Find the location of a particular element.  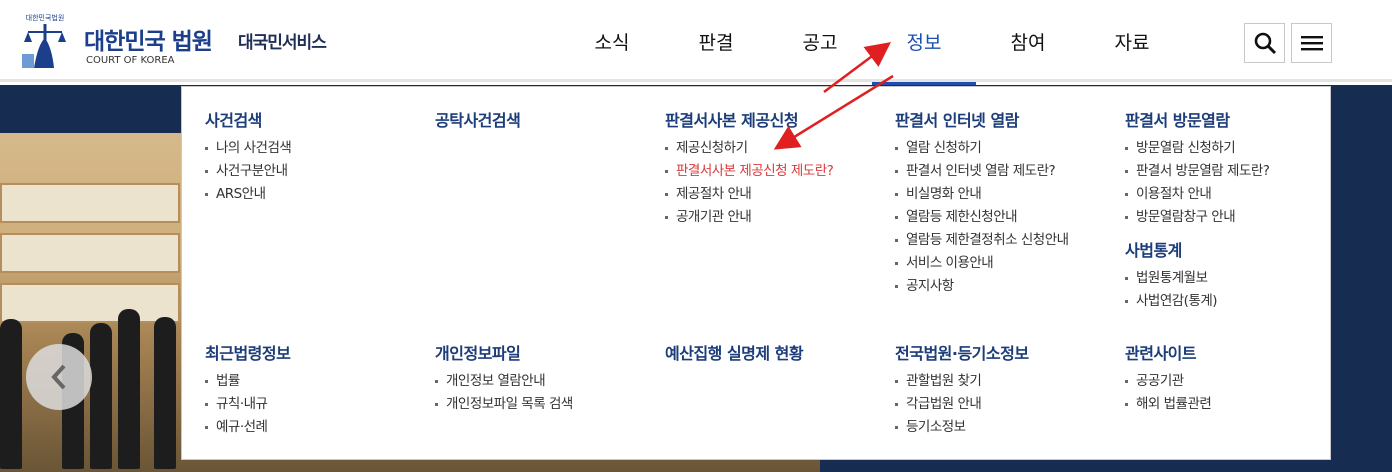

menu-link: 열람등 제한결정취소 신청안내 is located at coordinates (1007, 240).